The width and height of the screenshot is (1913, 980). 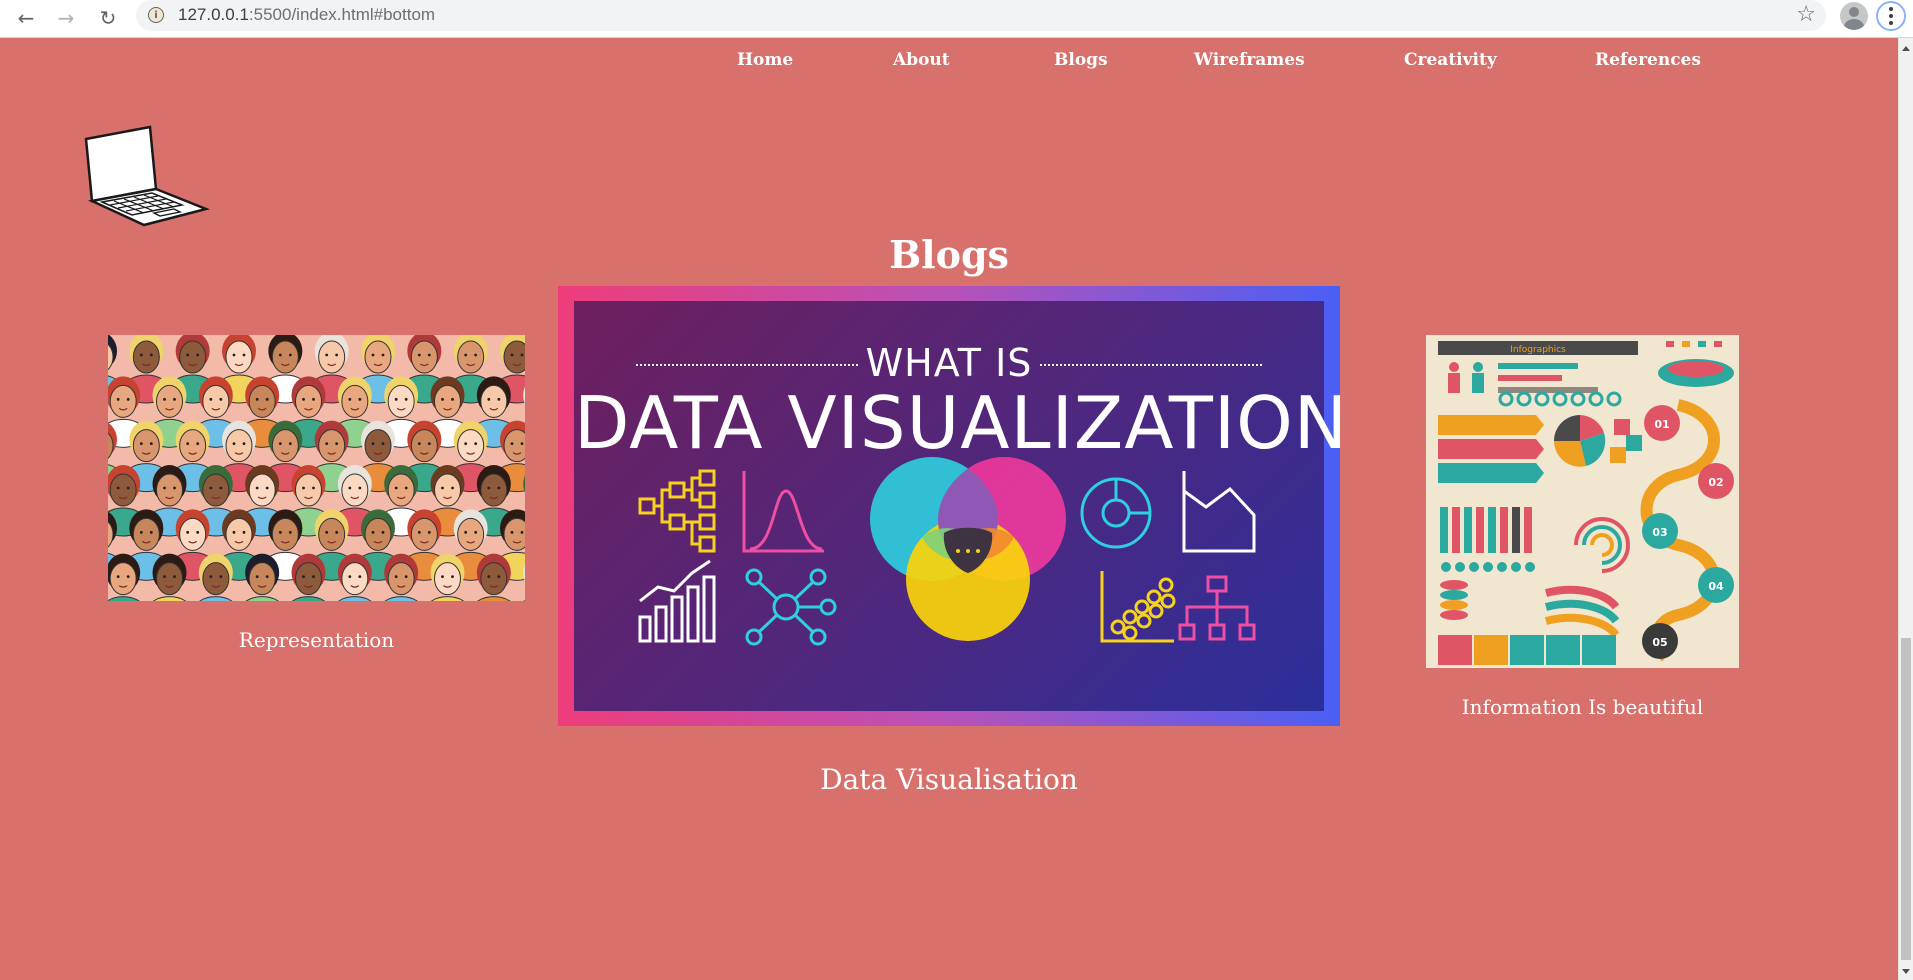 What do you see at coordinates (1548, 378) in the screenshot?
I see `progress-bars` at bounding box center [1548, 378].